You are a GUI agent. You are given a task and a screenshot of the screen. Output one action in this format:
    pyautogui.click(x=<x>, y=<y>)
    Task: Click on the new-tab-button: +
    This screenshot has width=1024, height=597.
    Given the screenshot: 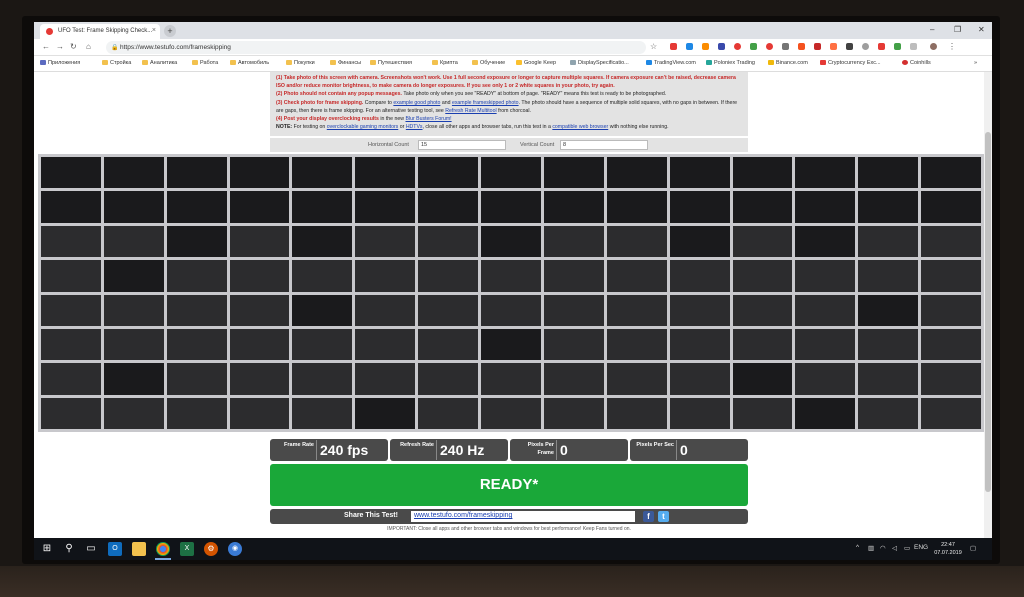 What is the action you would take?
    pyautogui.click(x=170, y=31)
    